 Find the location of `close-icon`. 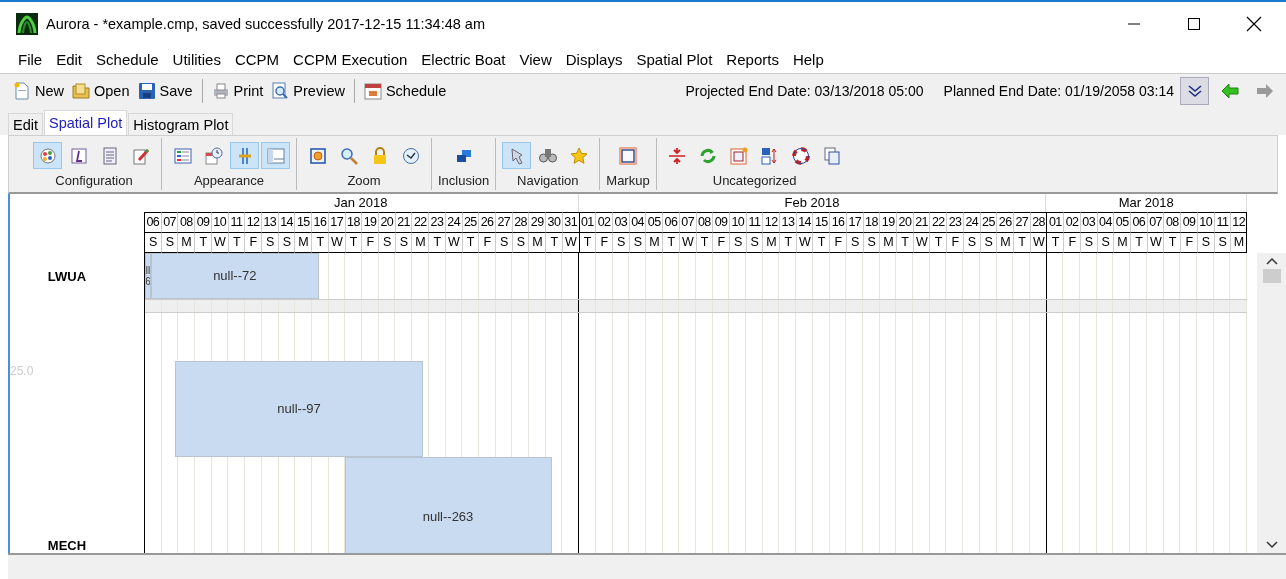

close-icon is located at coordinates (1254, 23).